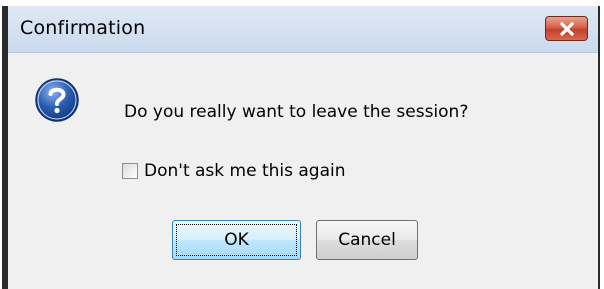 This screenshot has width=604, height=289. I want to click on cancel-button: Cancel, so click(367, 240).